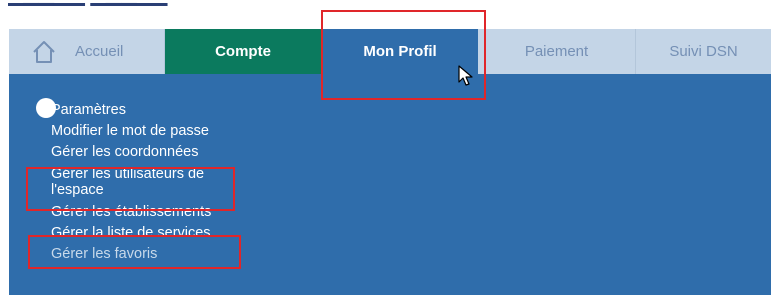 This screenshot has width=771, height=295. I want to click on nav-tab-paiement-label: Paiement, so click(556, 51).